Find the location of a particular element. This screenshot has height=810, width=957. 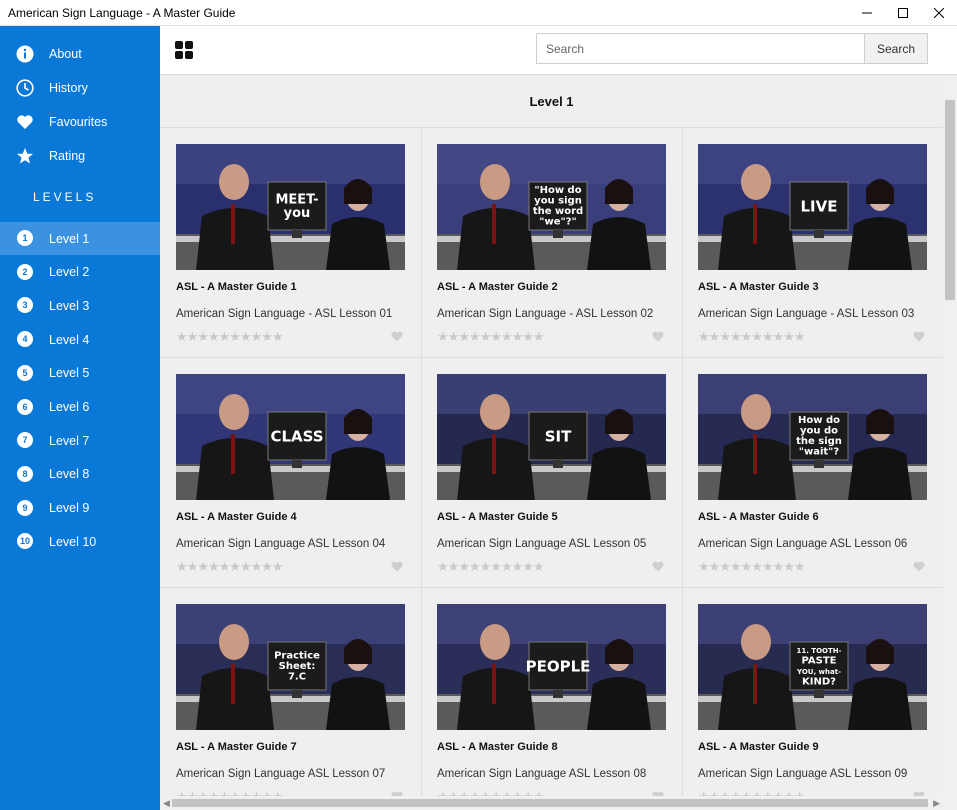

grid-icon is located at coordinates (184, 50).